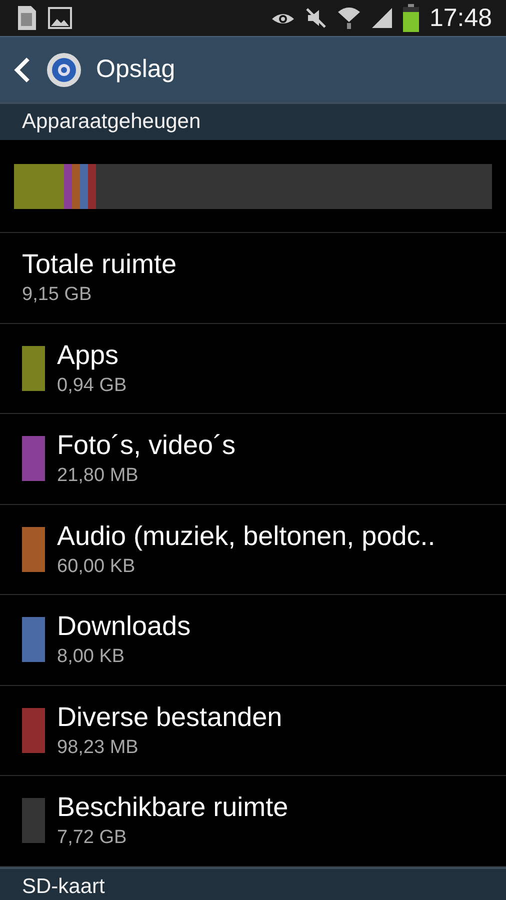 This screenshot has height=900, width=506. What do you see at coordinates (253, 883) in the screenshot?
I see `section-header: SD-kaart` at bounding box center [253, 883].